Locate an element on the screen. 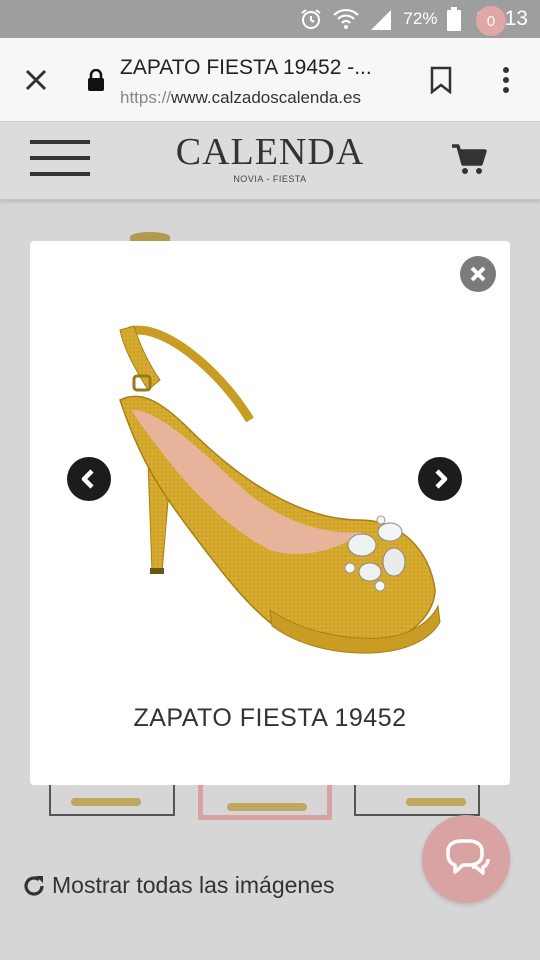 The width and height of the screenshot is (540, 960). more-vert-icon is located at coordinates (506, 80).